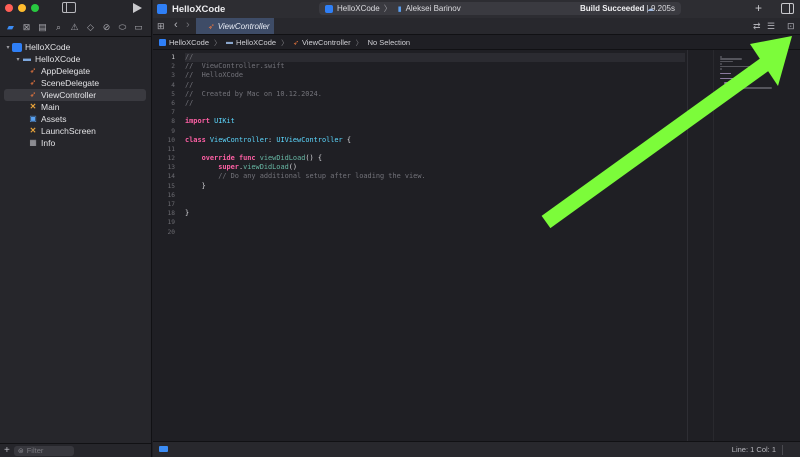 The image size is (800, 457). Describe the element at coordinates (435, 121) in the screenshot. I see `code-line: import UIKit` at that location.